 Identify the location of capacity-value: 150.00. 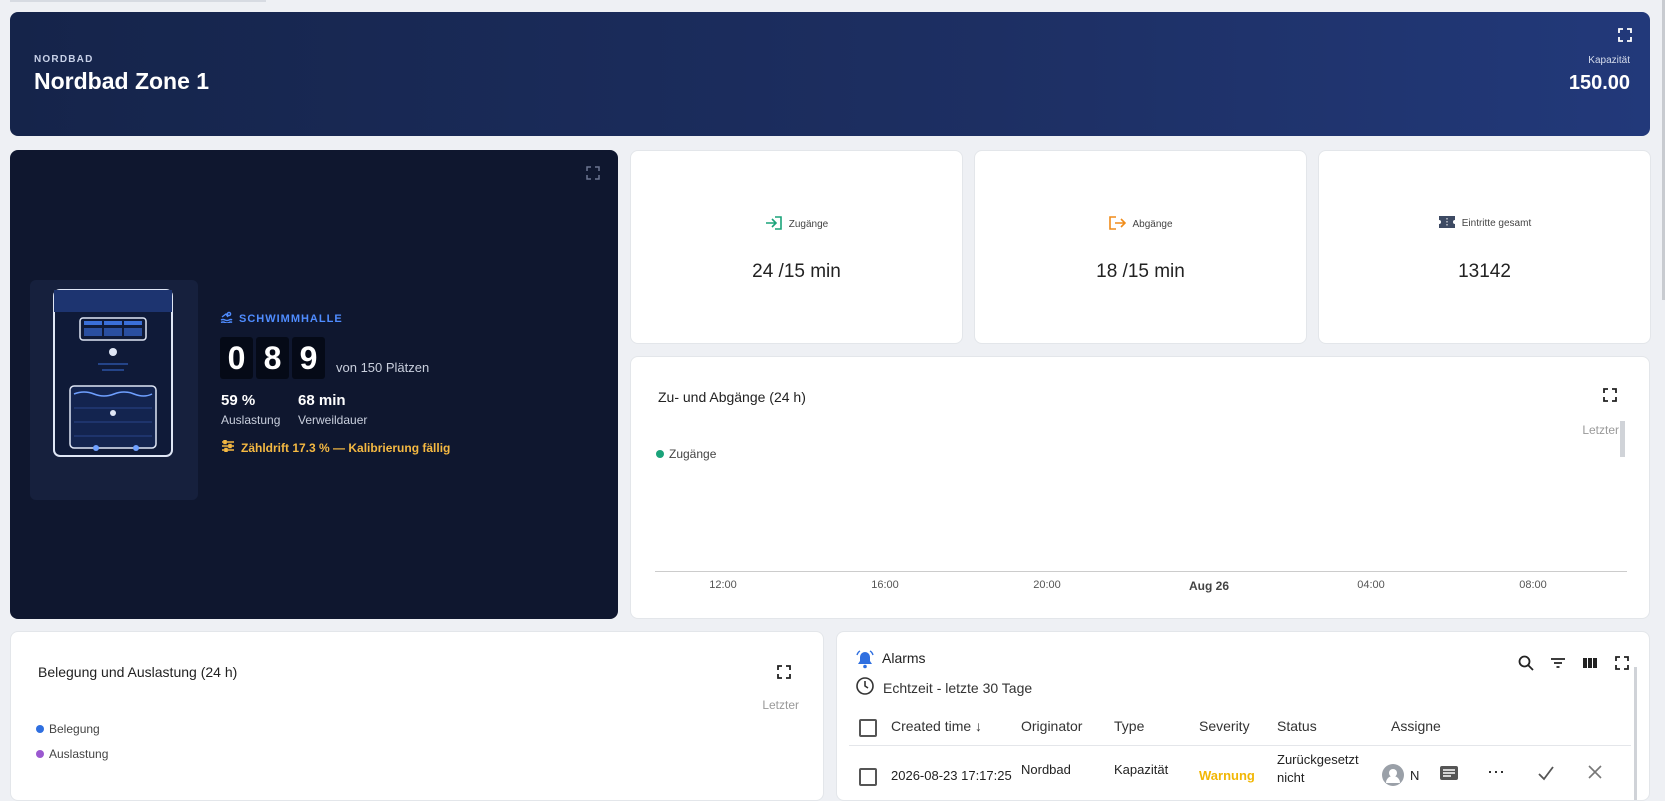
(1599, 83).